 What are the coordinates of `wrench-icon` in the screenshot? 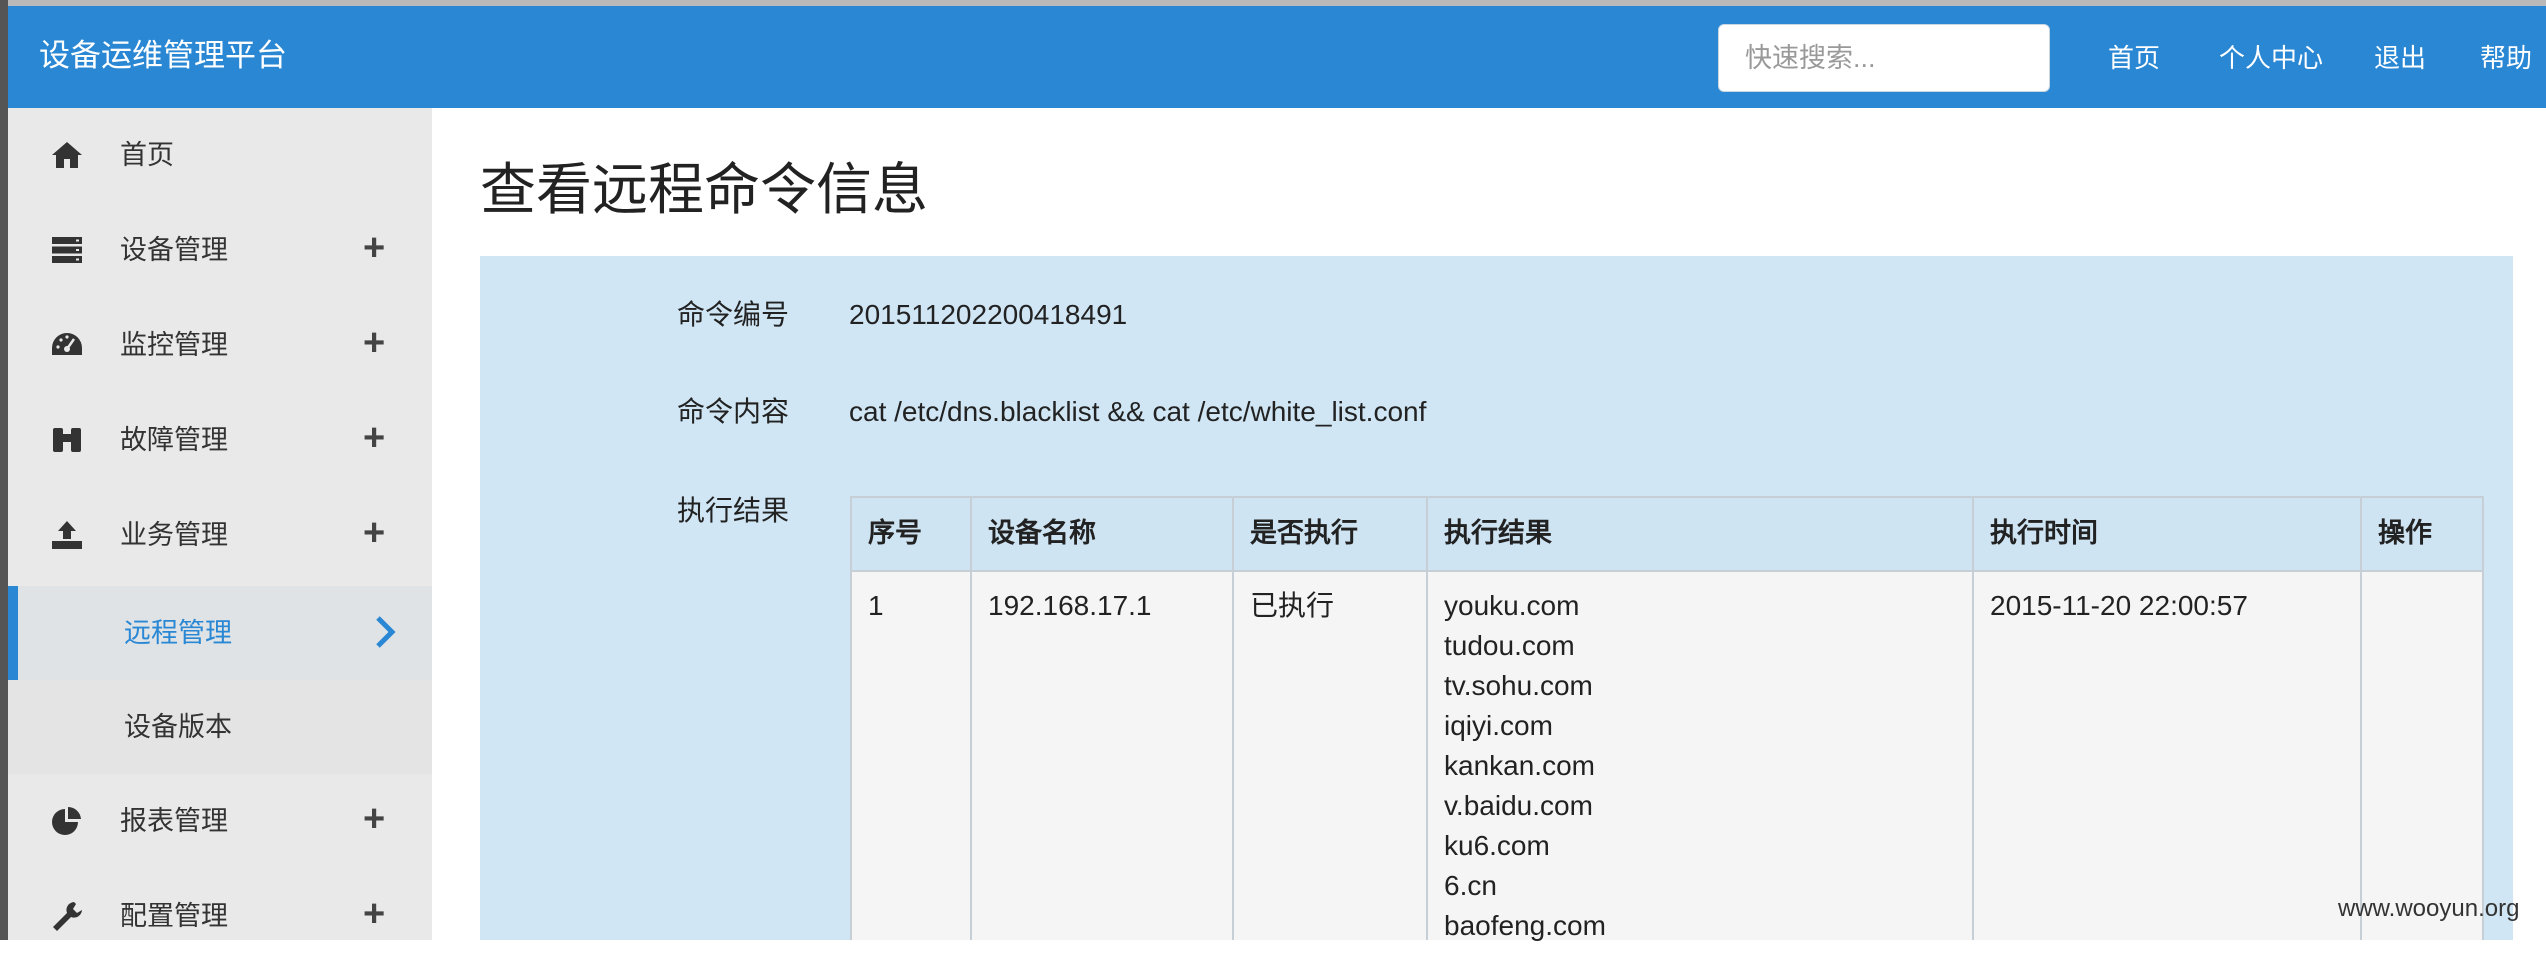 It's located at (67, 916).